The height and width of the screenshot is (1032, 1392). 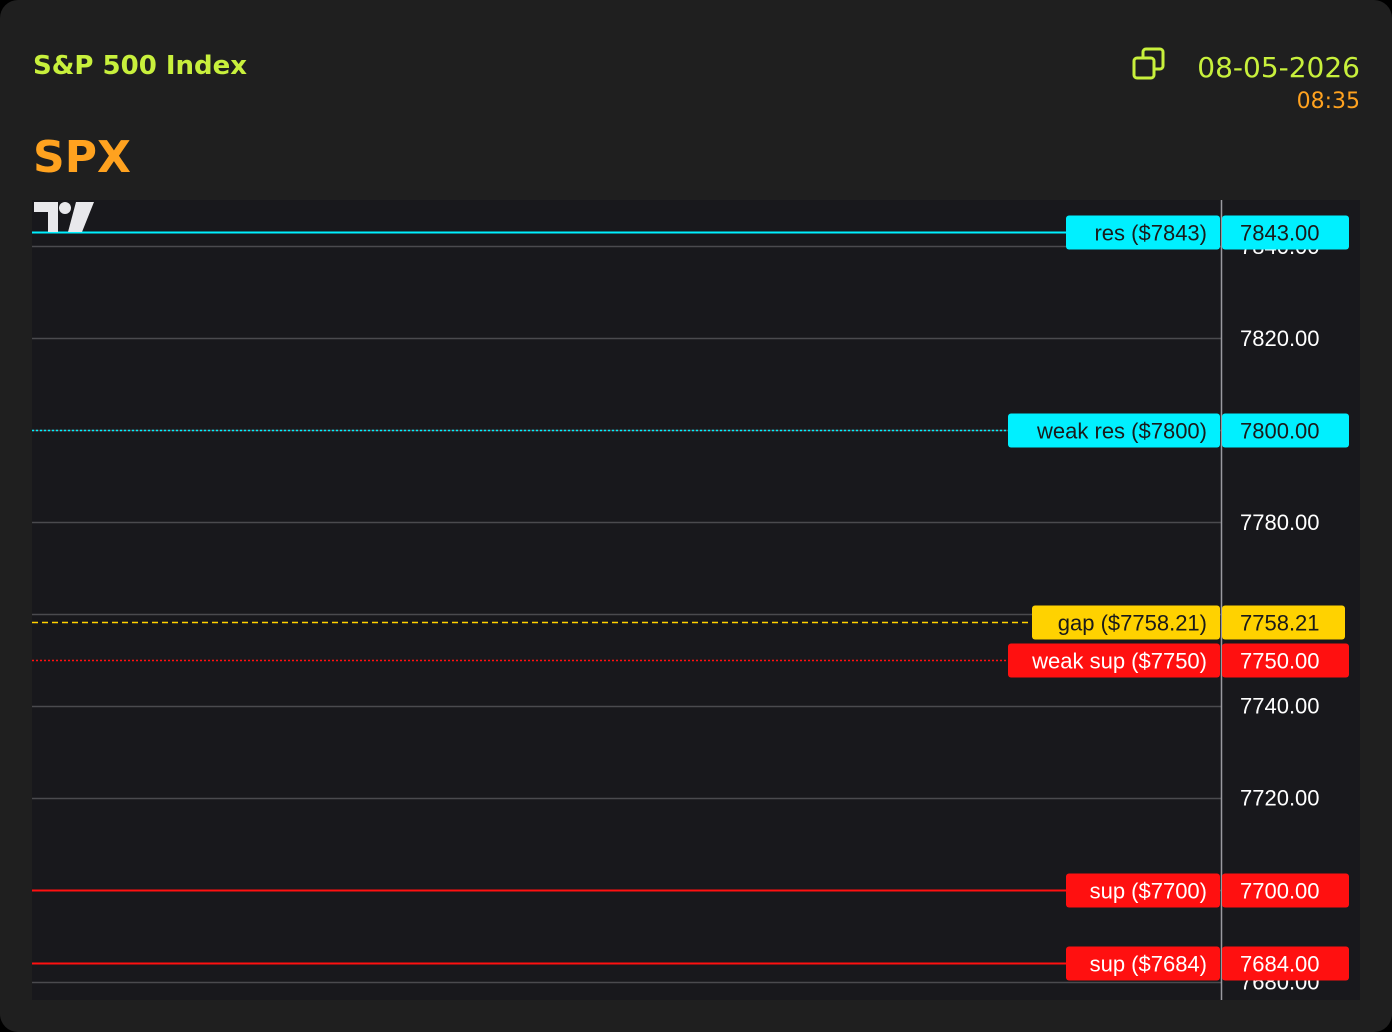 I want to click on time-label: 08:35, so click(x=1328, y=101).